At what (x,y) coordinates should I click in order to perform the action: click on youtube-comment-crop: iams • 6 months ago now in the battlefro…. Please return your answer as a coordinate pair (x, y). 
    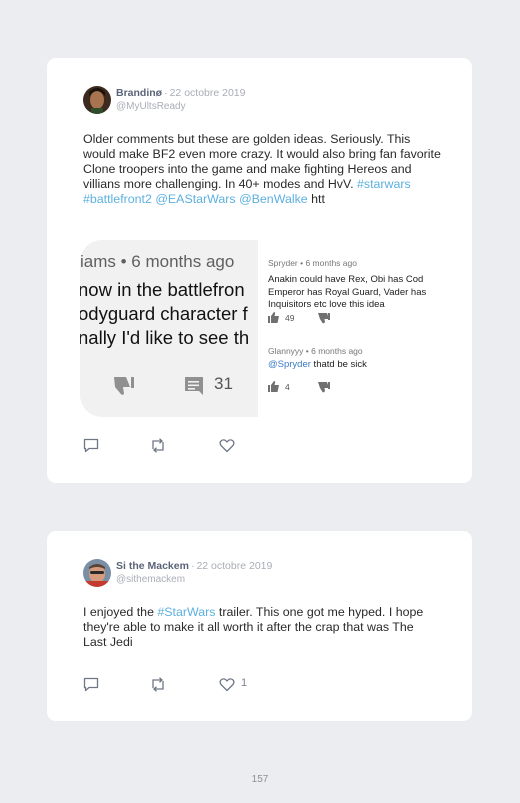
    Looking at the image, I should click on (169, 328).